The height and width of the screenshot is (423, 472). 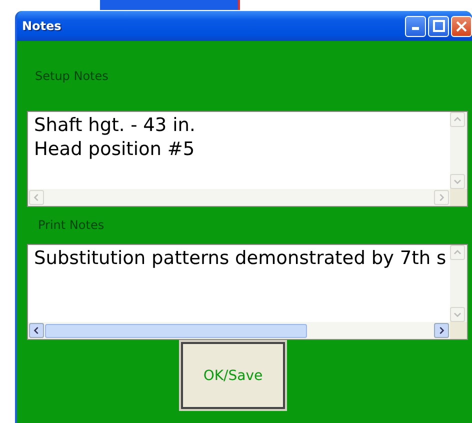 What do you see at coordinates (71, 76) in the screenshot?
I see `field-label: Setup Notes` at bounding box center [71, 76].